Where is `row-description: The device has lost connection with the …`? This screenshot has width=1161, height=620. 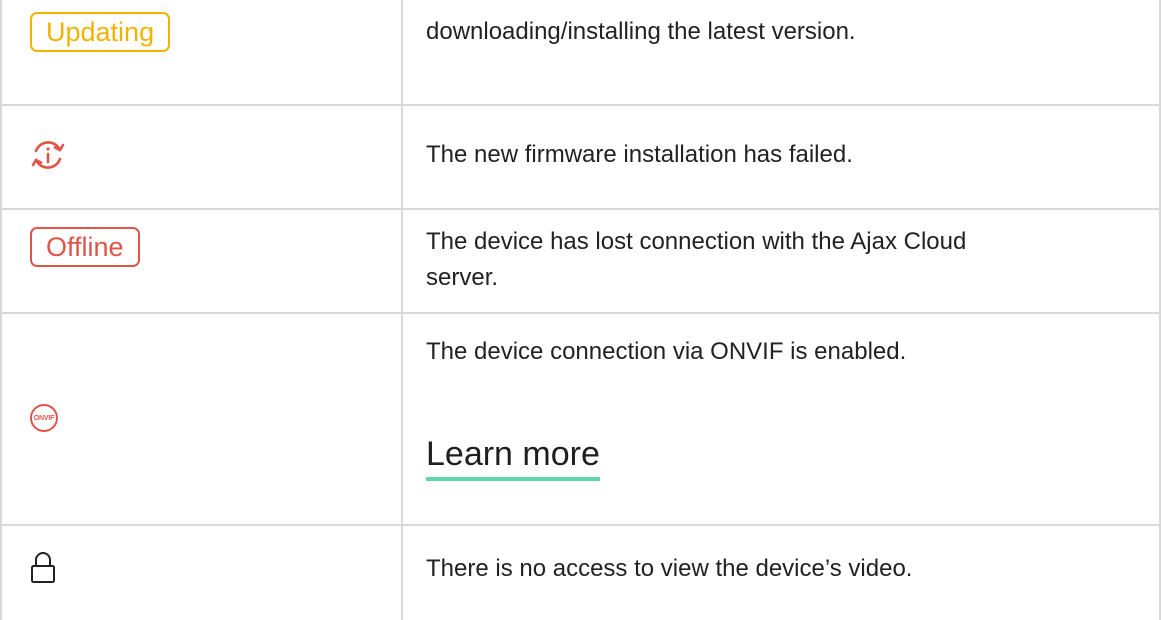 row-description: The device has lost connection with the … is located at coordinates (776, 260).